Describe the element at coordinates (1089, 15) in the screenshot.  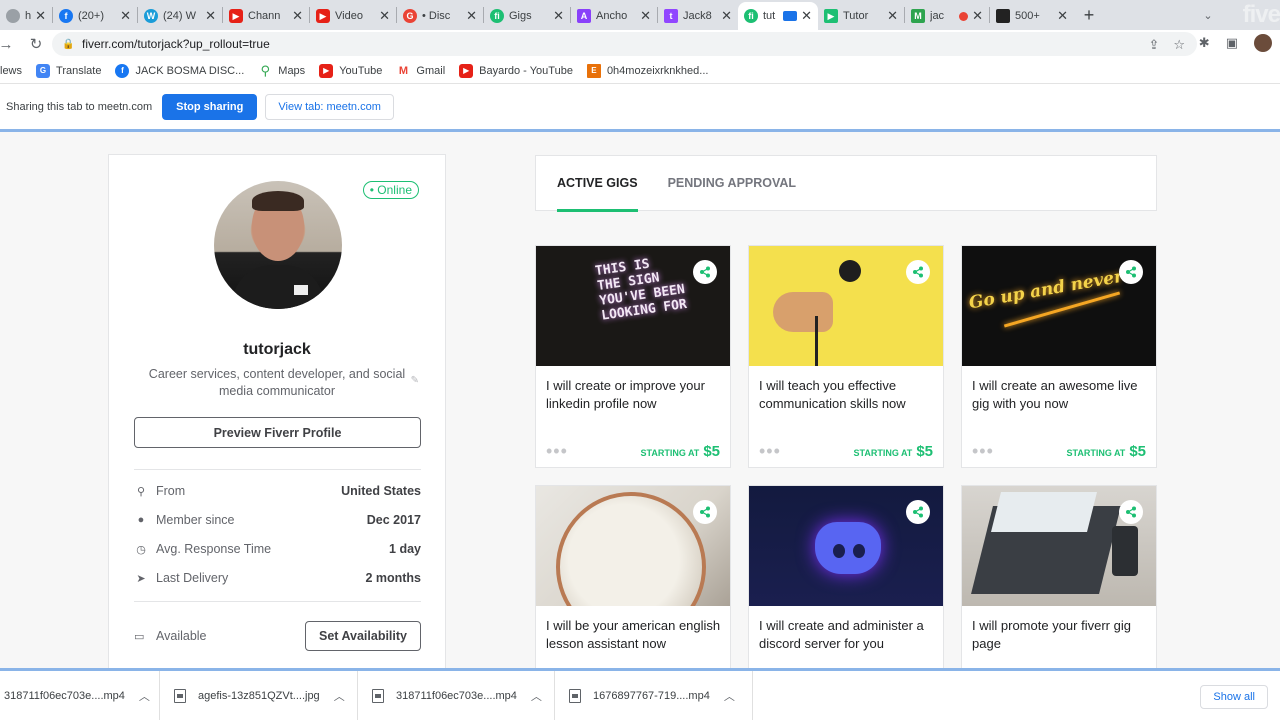
I see `new-tab-button: +` at that location.